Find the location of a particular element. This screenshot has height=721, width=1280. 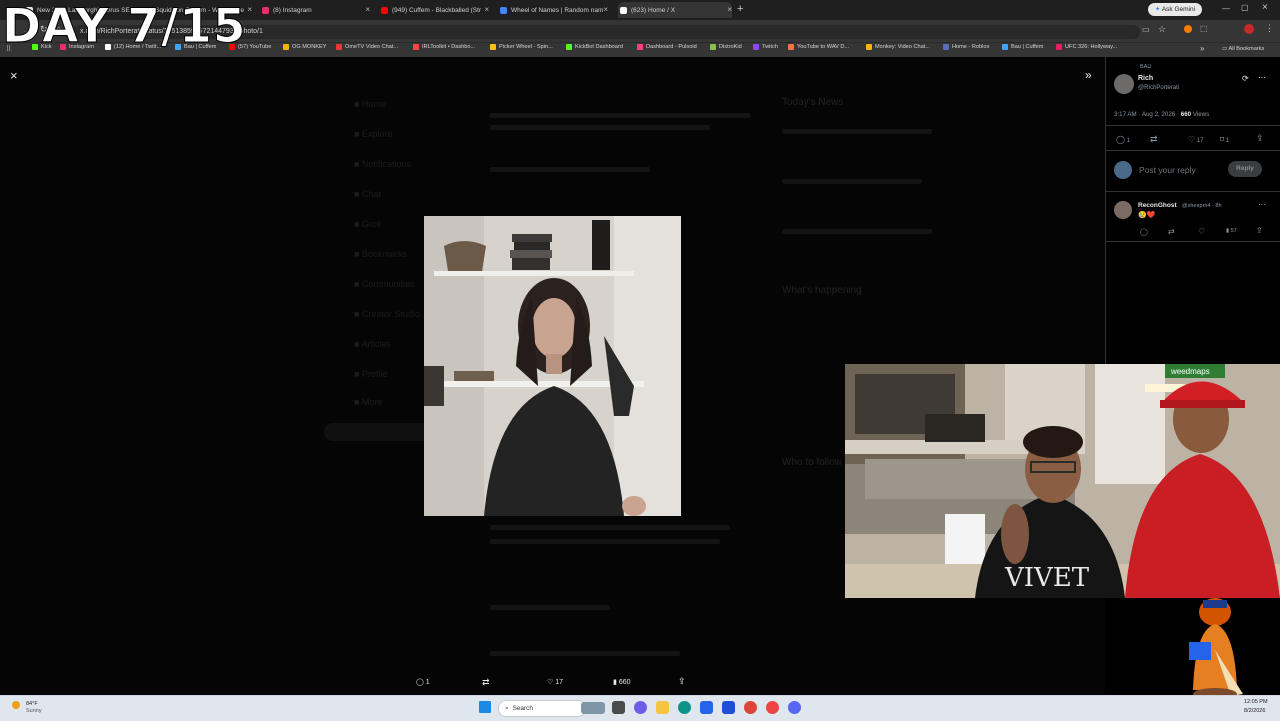

start-icon is located at coordinates (485, 707).